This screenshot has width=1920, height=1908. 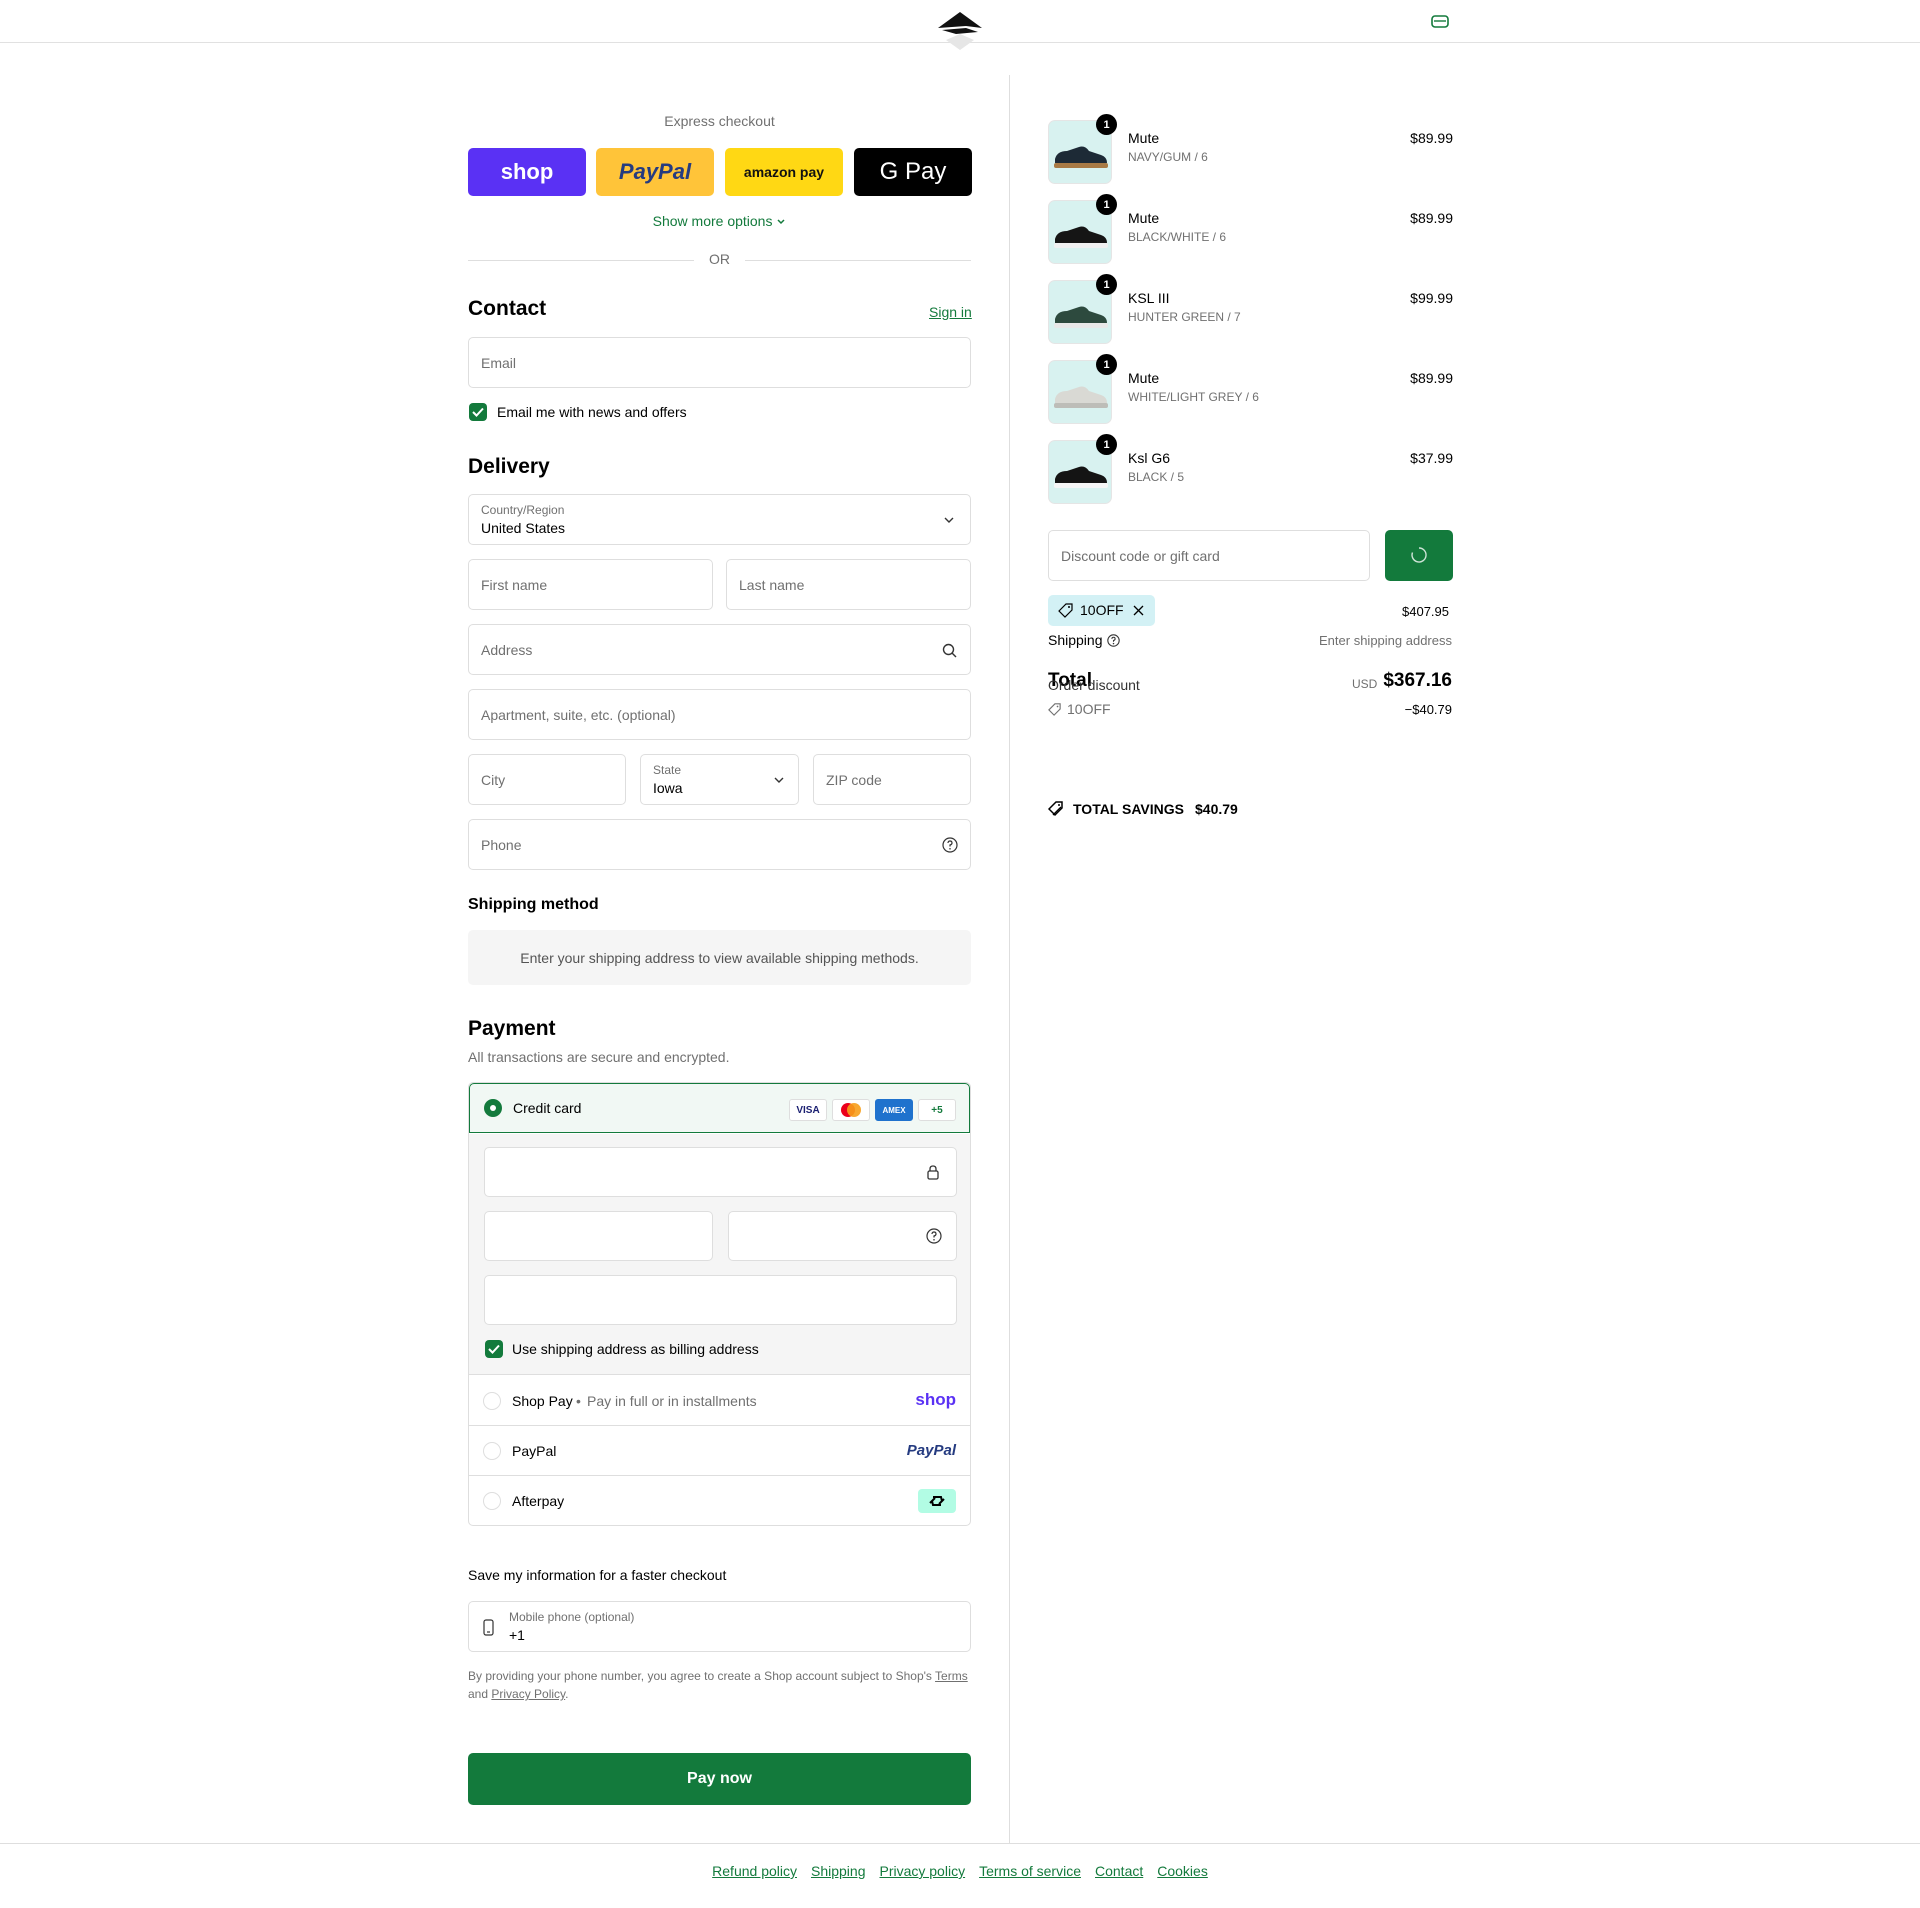 What do you see at coordinates (672, 1401) in the screenshot?
I see `shop-pay-description: Pay in full or in installments` at bounding box center [672, 1401].